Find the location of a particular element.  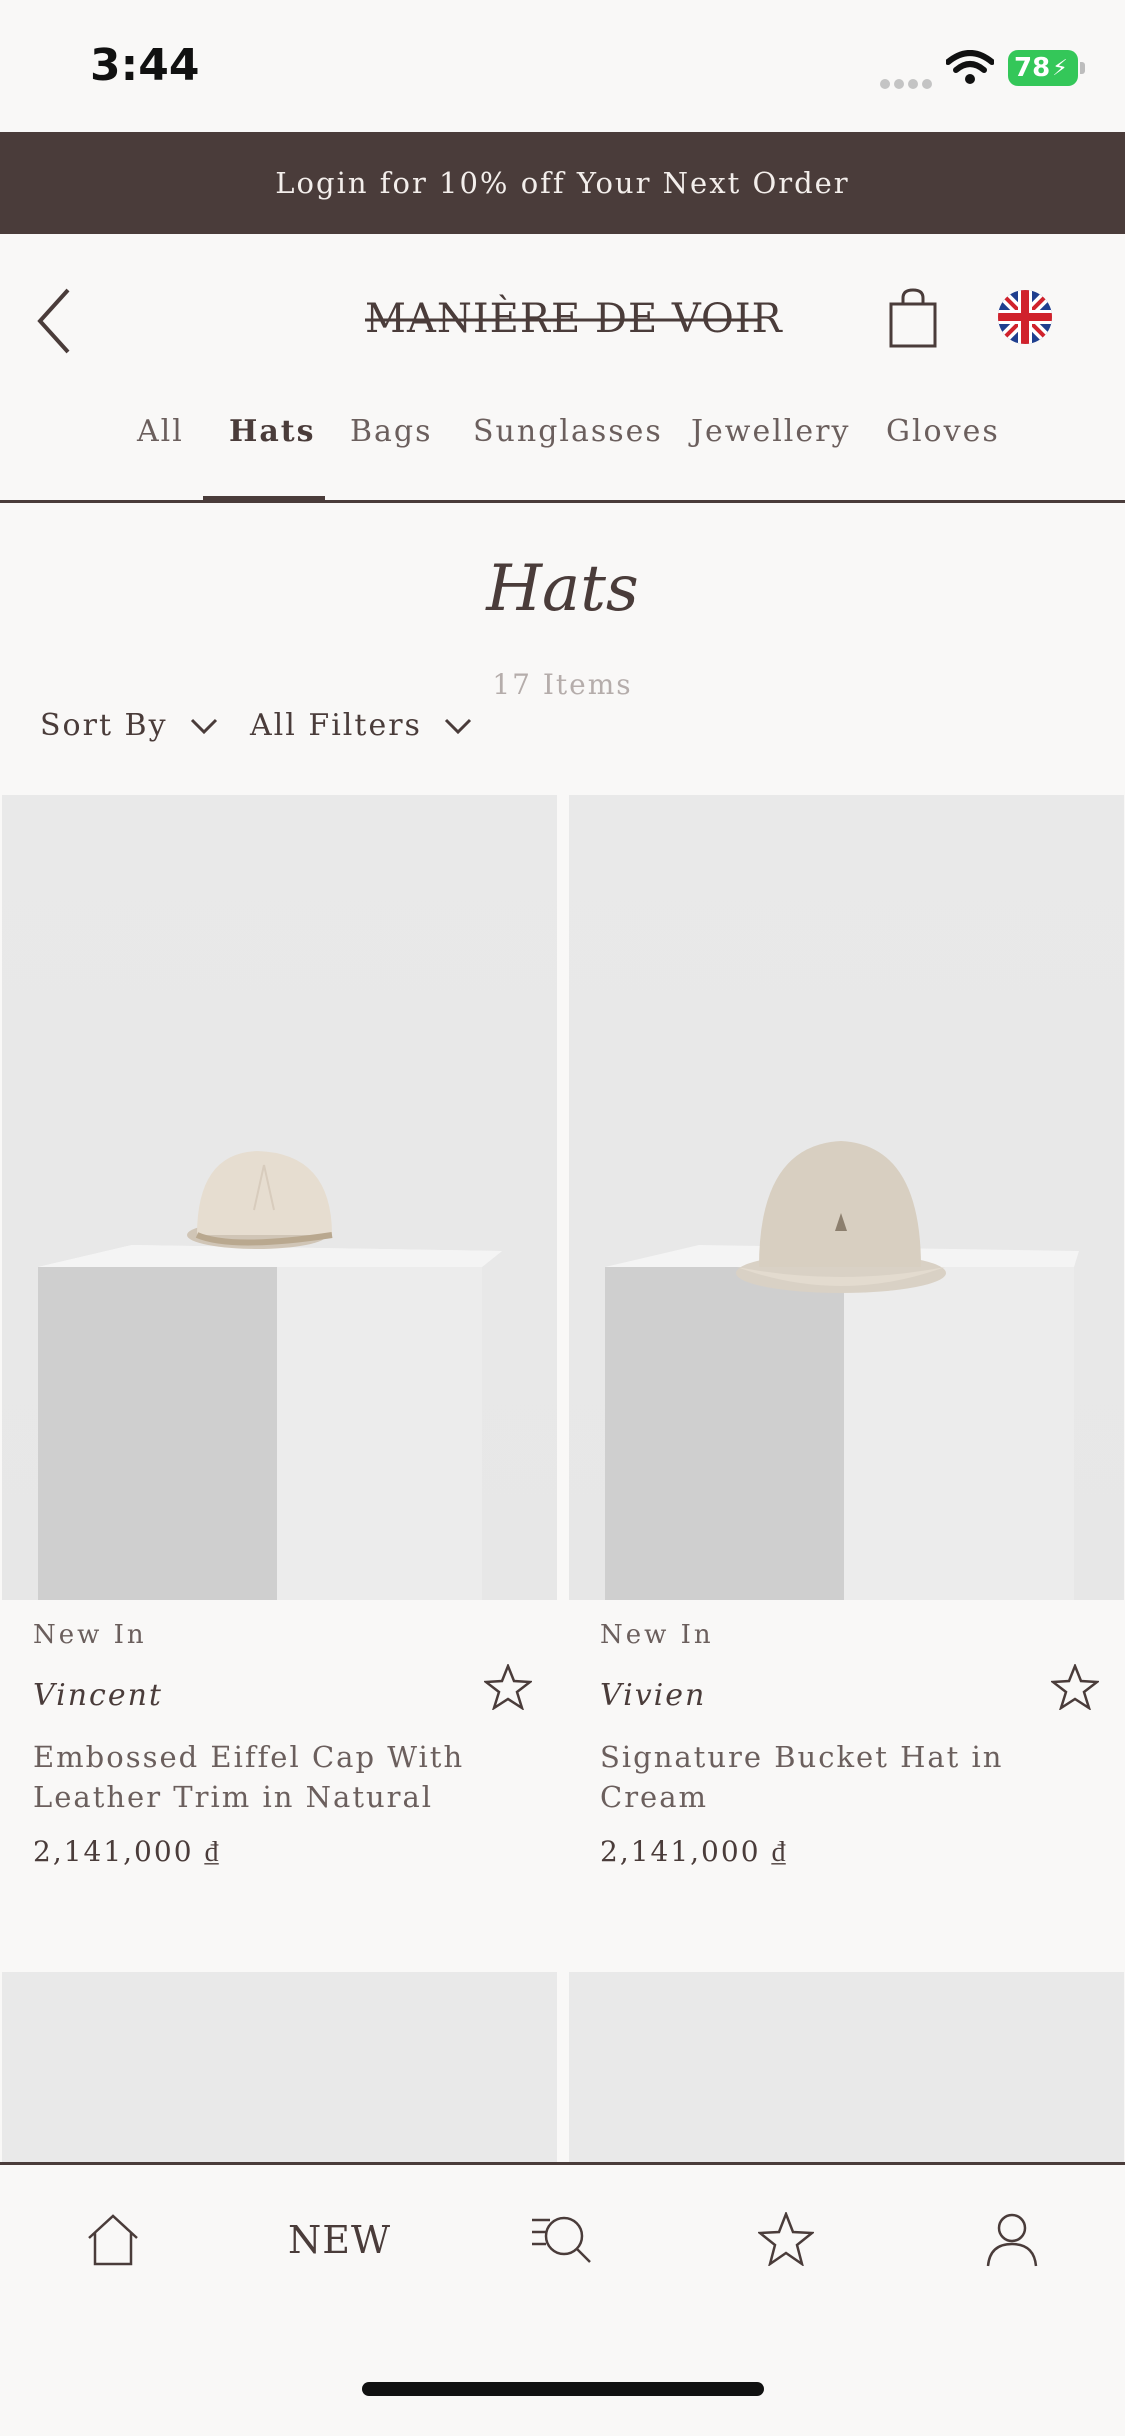

sort-by-label: Sort By is located at coordinates (104, 725).